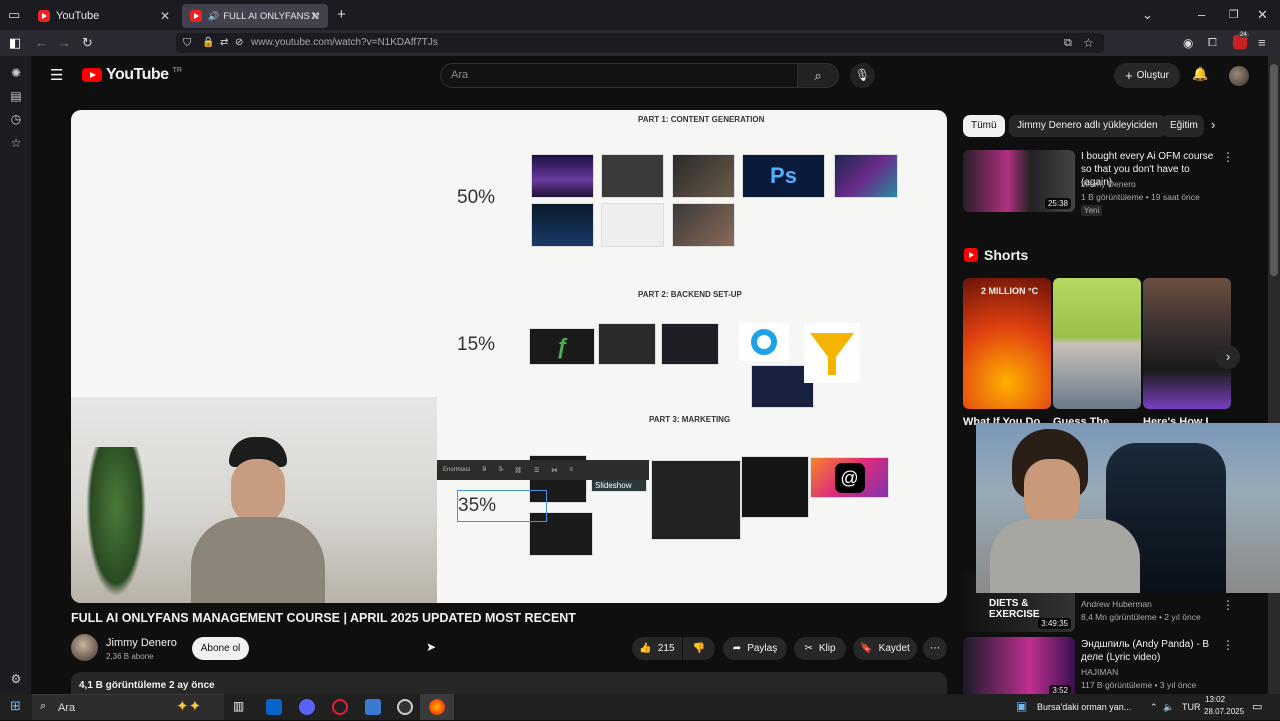 This screenshot has height=721, width=1280. I want to click on reload-icon: ↻, so click(87, 43).